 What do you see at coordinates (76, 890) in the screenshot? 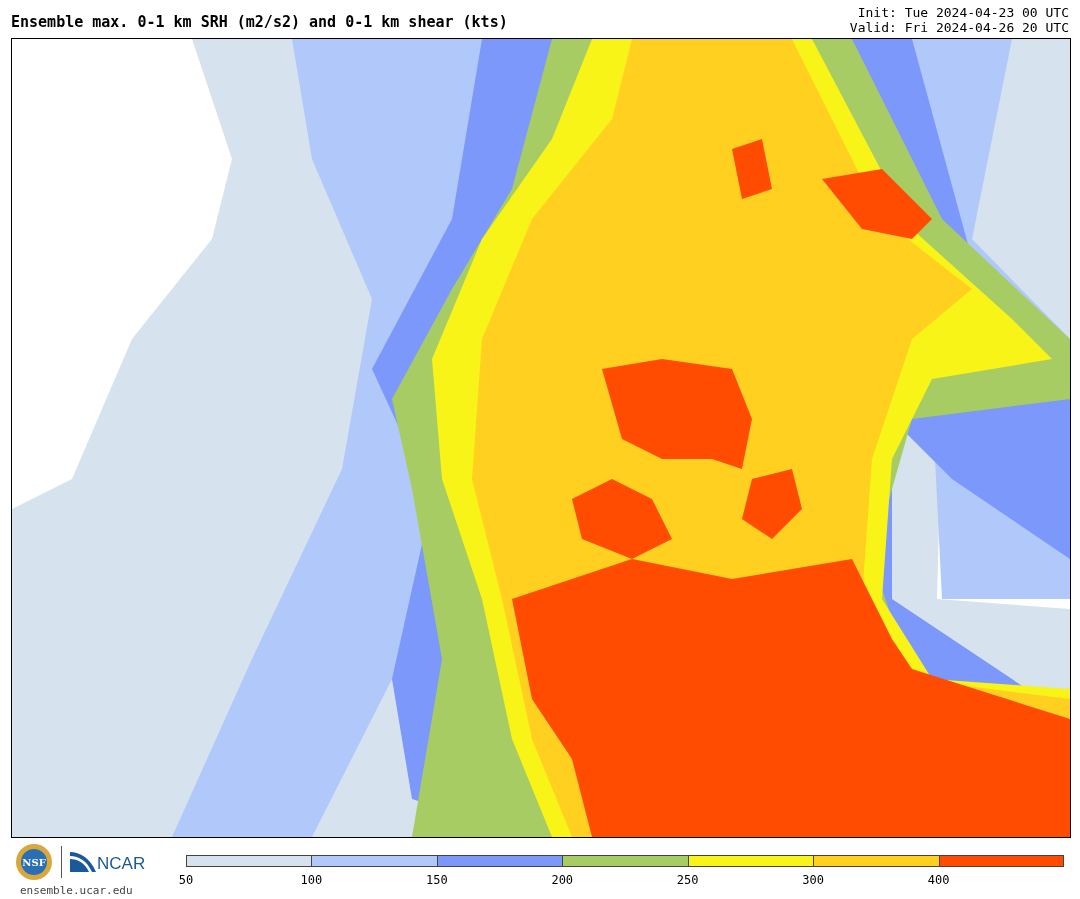
I see `site-url: ensemble.ucar.edu` at bounding box center [76, 890].